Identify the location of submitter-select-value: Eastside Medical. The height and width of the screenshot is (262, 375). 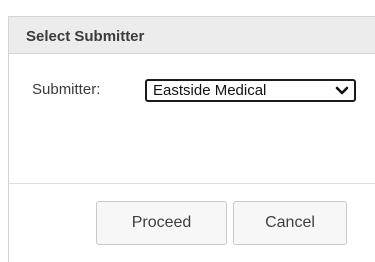
(210, 90).